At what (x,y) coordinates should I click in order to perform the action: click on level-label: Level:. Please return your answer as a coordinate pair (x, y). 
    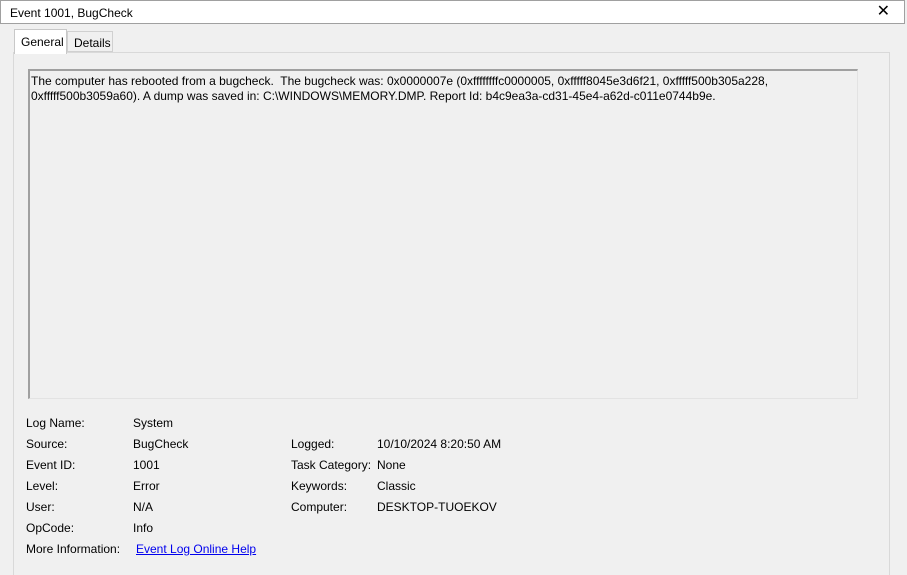
    Looking at the image, I should click on (42, 486).